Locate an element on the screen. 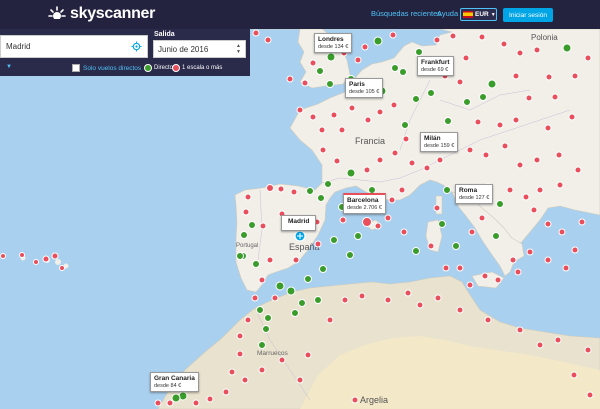 This screenshot has height=409, width=600. origin-callout-madrid: Madrid is located at coordinates (299, 223).